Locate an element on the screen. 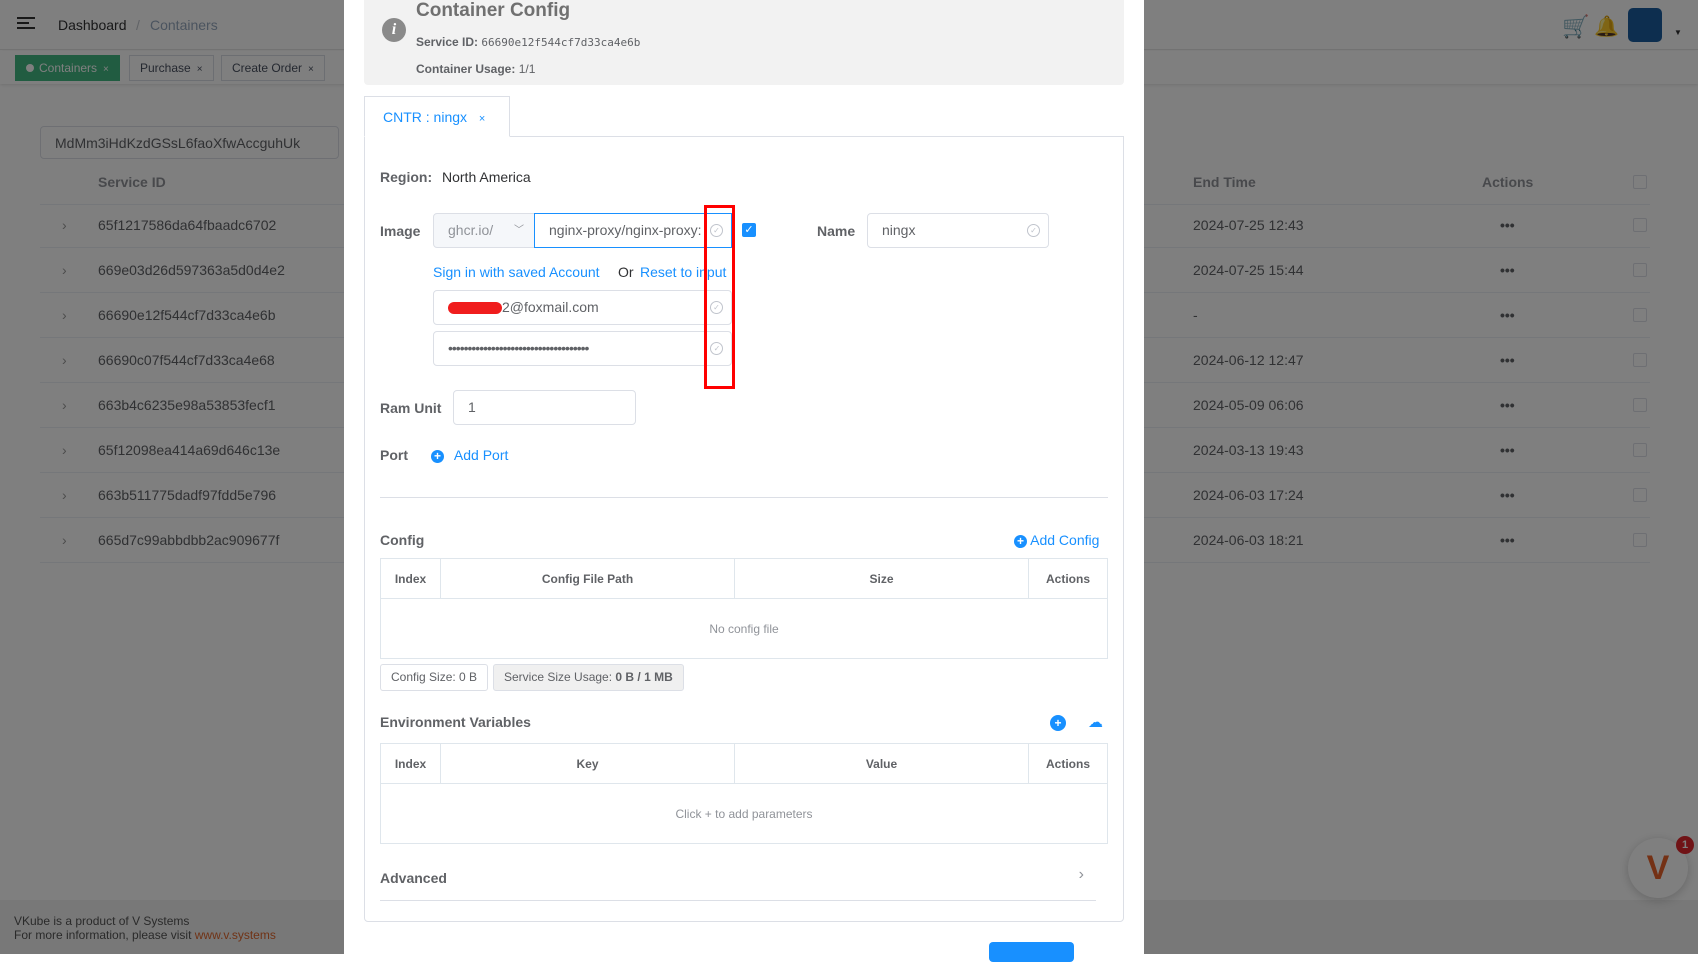 The image size is (1698, 962). ram-unit-input: 1 is located at coordinates (544, 407).